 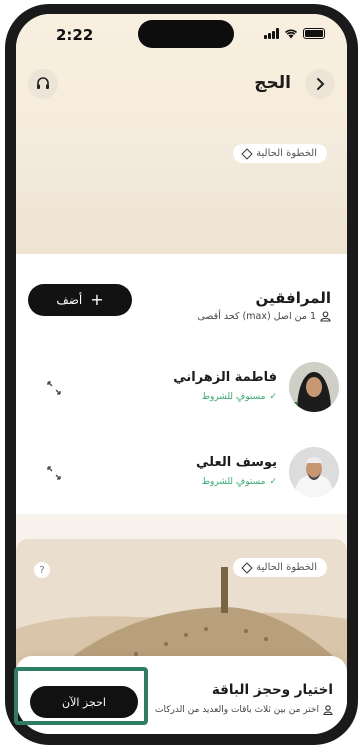 What do you see at coordinates (181, 477) in the screenshot?
I see `companion-row: يوسف العلي ✓ مستوفٍ للشروط` at bounding box center [181, 477].